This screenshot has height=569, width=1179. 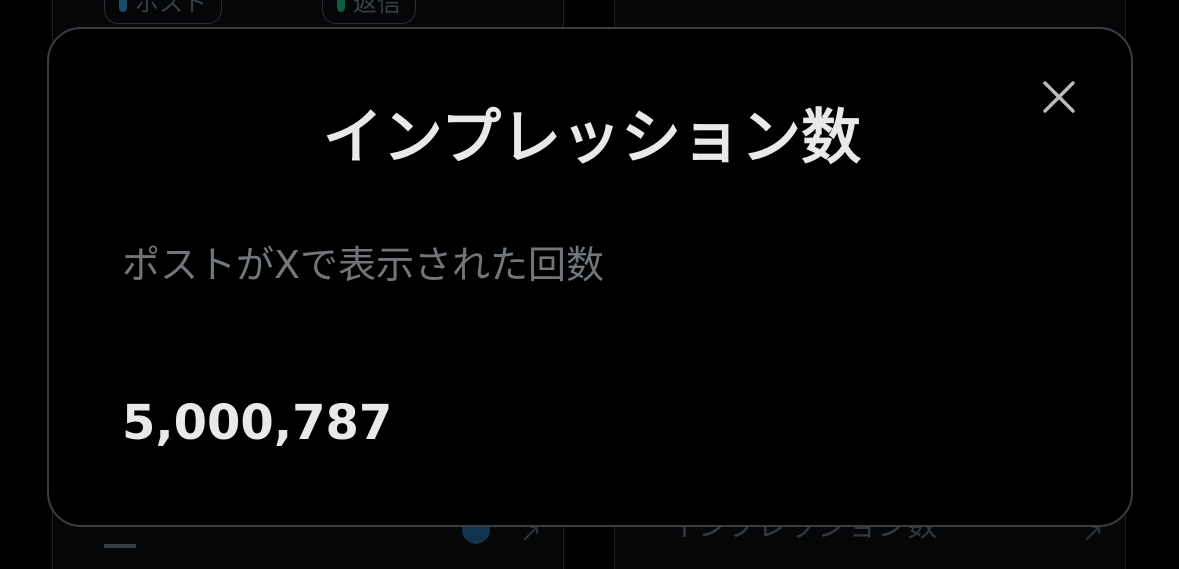 I want to click on background-chip-replies: 返信, so click(x=369, y=12).